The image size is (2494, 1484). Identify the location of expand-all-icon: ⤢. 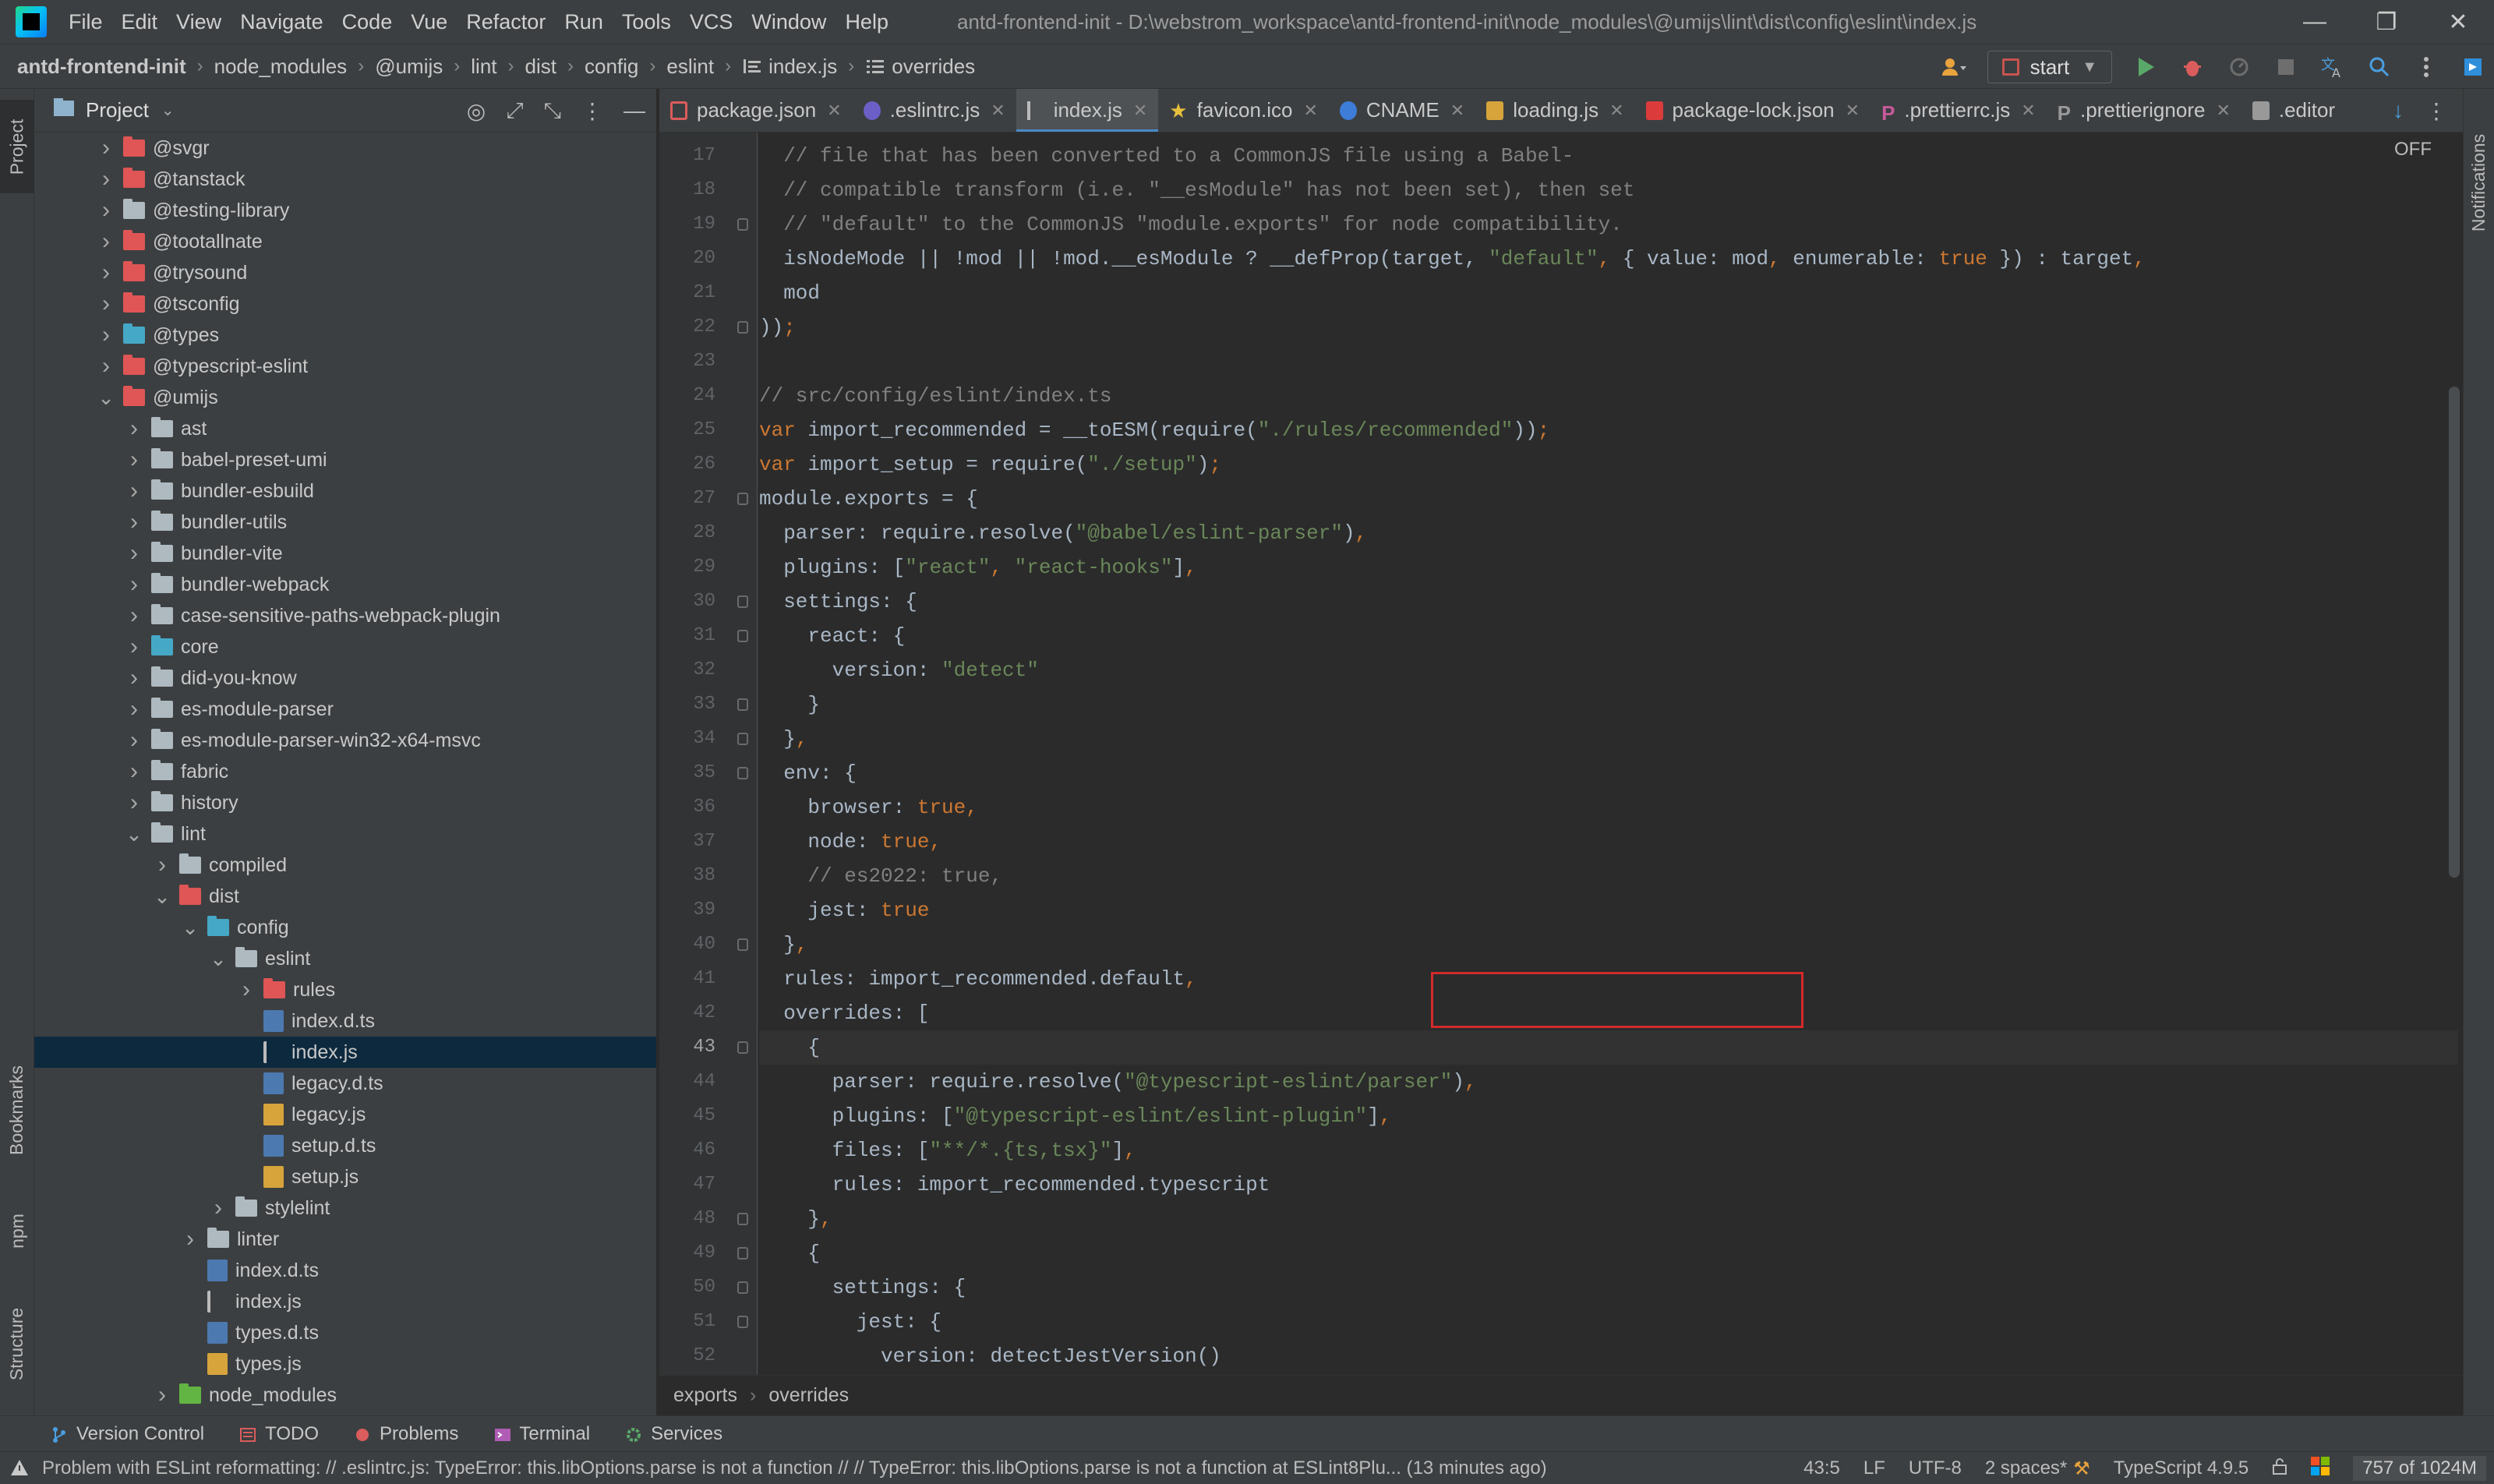
(514, 111).